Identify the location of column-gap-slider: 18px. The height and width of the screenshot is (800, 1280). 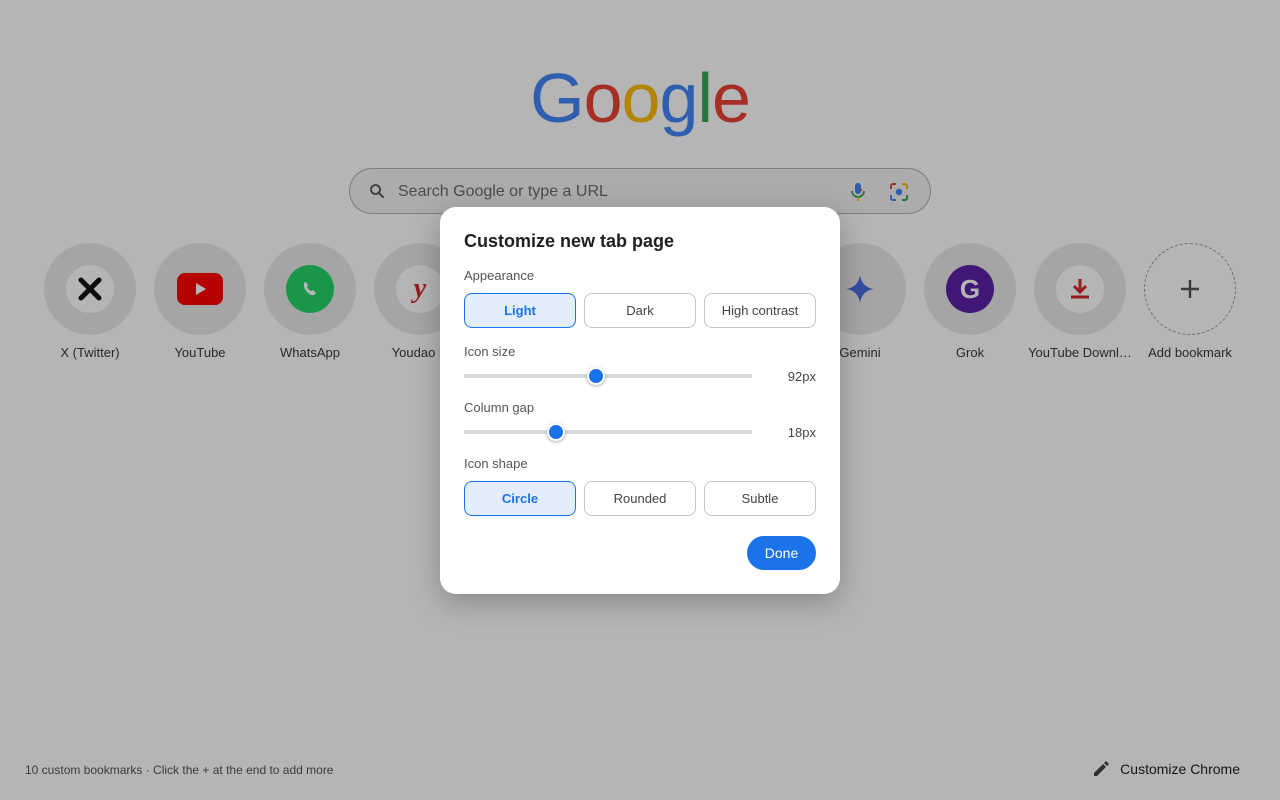
(640, 432).